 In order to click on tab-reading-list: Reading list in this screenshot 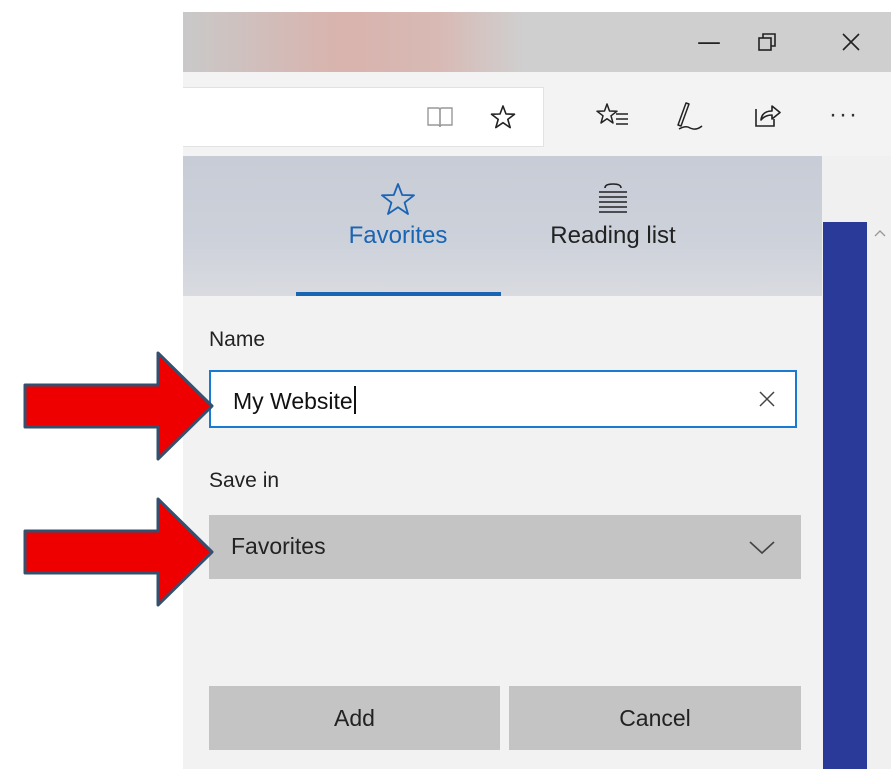, I will do `click(613, 226)`.